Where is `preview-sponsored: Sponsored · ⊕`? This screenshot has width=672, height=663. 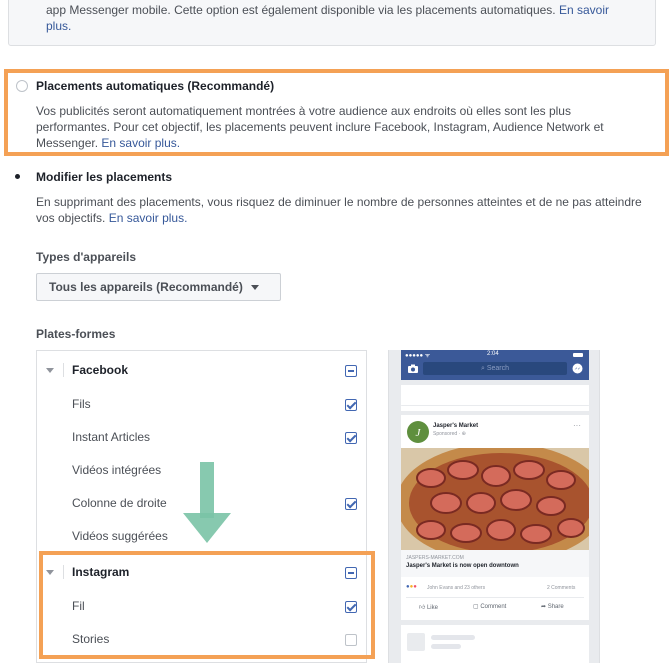 preview-sponsored: Sponsored · ⊕ is located at coordinates (449, 434).